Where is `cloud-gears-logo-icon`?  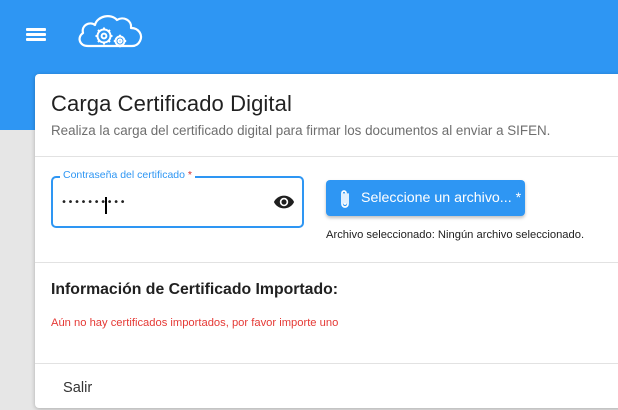
cloud-gears-logo-icon is located at coordinates (110, 31).